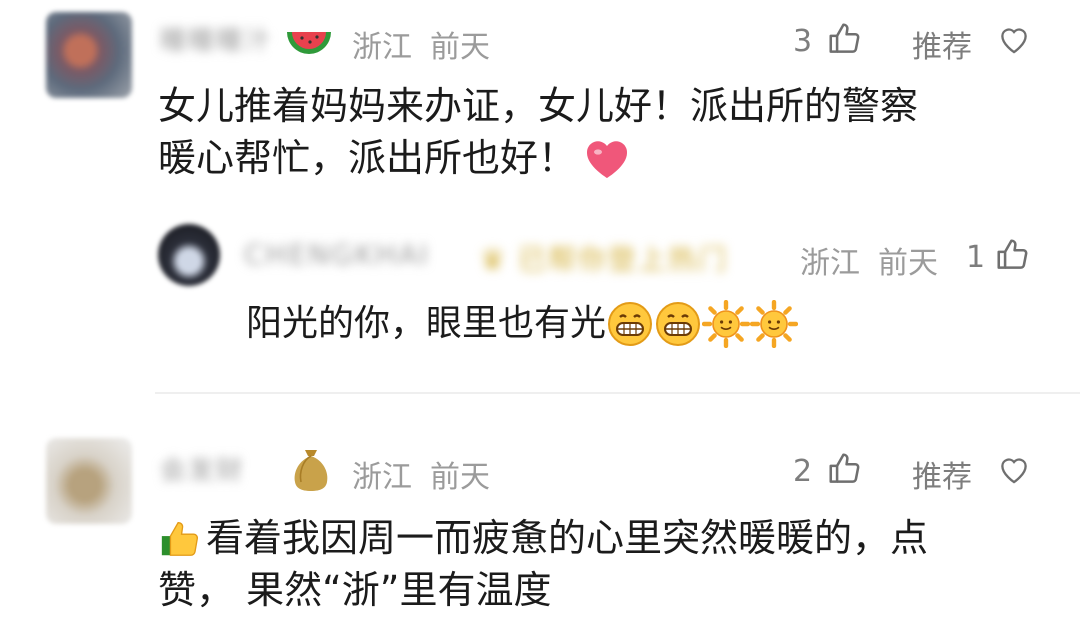 The image size is (1080, 626). I want to click on comment-text: 女儿推着妈妈来办证，女儿好！派出所的警察 暖心帮忙，派出所也好！, so click(608, 132).